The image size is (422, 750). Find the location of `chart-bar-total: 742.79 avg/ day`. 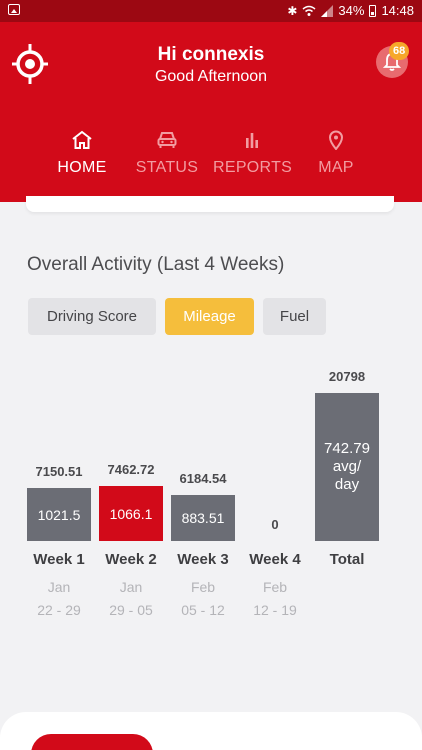

chart-bar-total: 742.79 avg/ day is located at coordinates (347, 467).